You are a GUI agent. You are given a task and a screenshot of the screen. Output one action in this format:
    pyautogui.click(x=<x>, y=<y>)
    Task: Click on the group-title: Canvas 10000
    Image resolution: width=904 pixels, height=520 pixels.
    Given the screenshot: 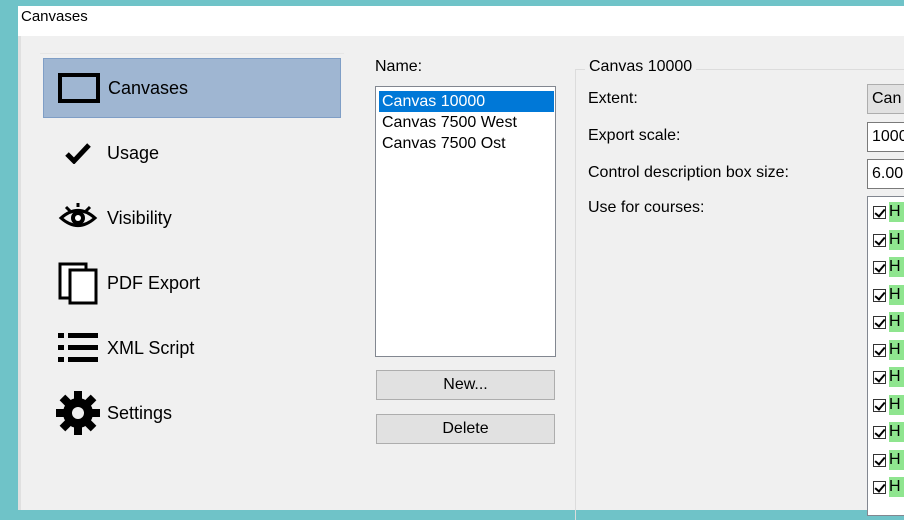 What is the action you would take?
    pyautogui.click(x=641, y=67)
    